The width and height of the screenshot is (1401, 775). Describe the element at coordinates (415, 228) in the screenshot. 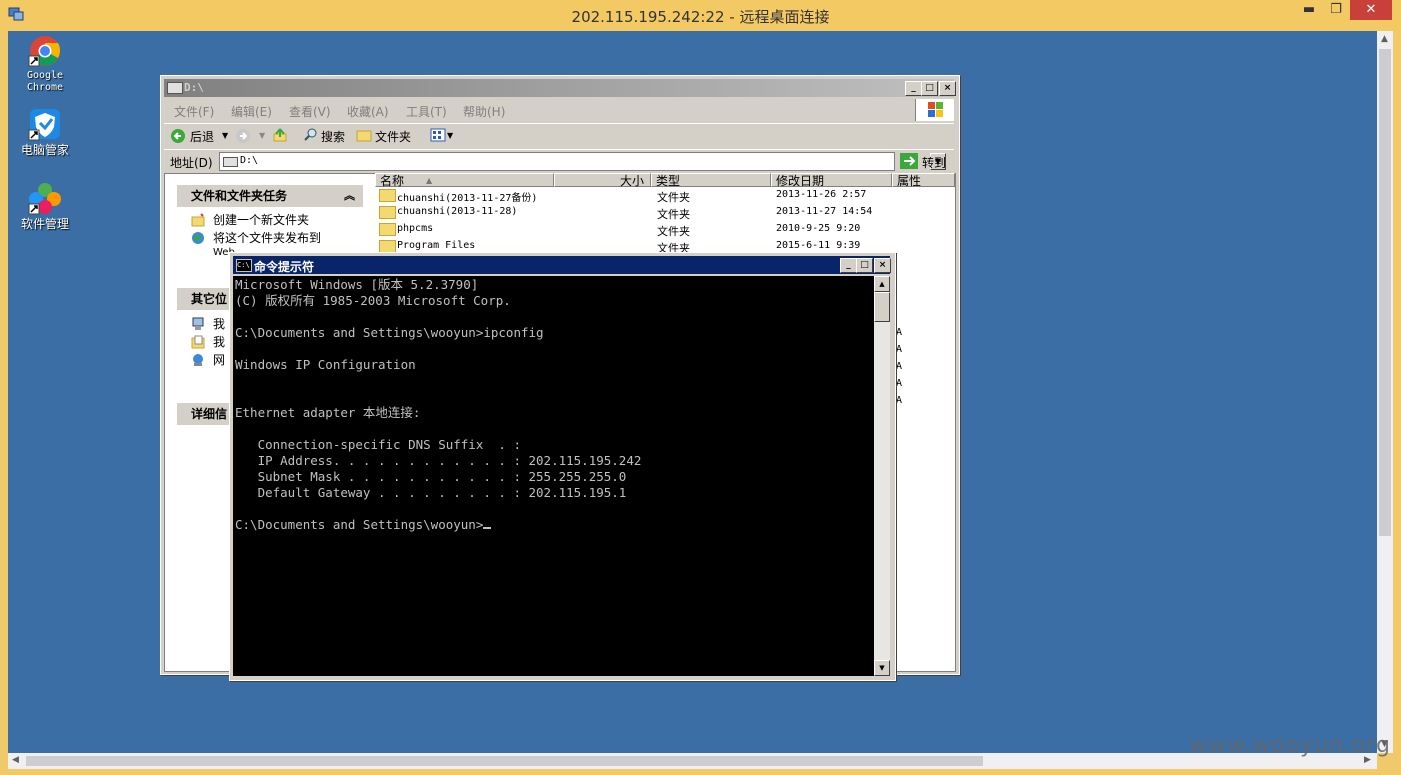

I see `file-name: phpcms` at that location.